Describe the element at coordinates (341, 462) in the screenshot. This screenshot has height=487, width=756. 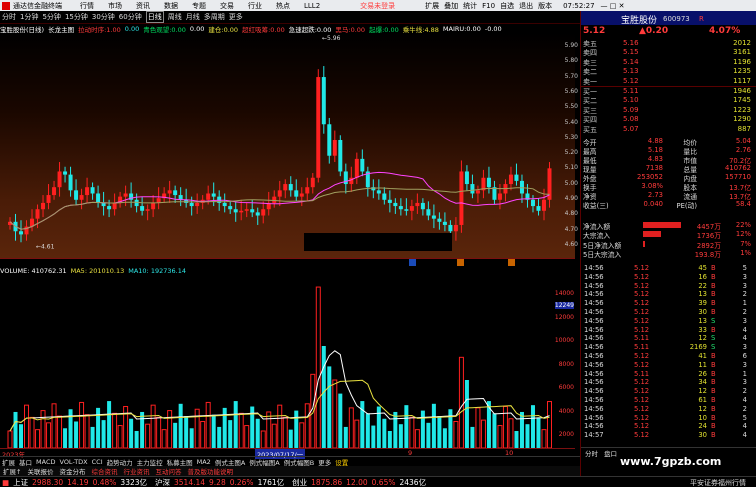
I see `indicator-tab: 设置` at that location.